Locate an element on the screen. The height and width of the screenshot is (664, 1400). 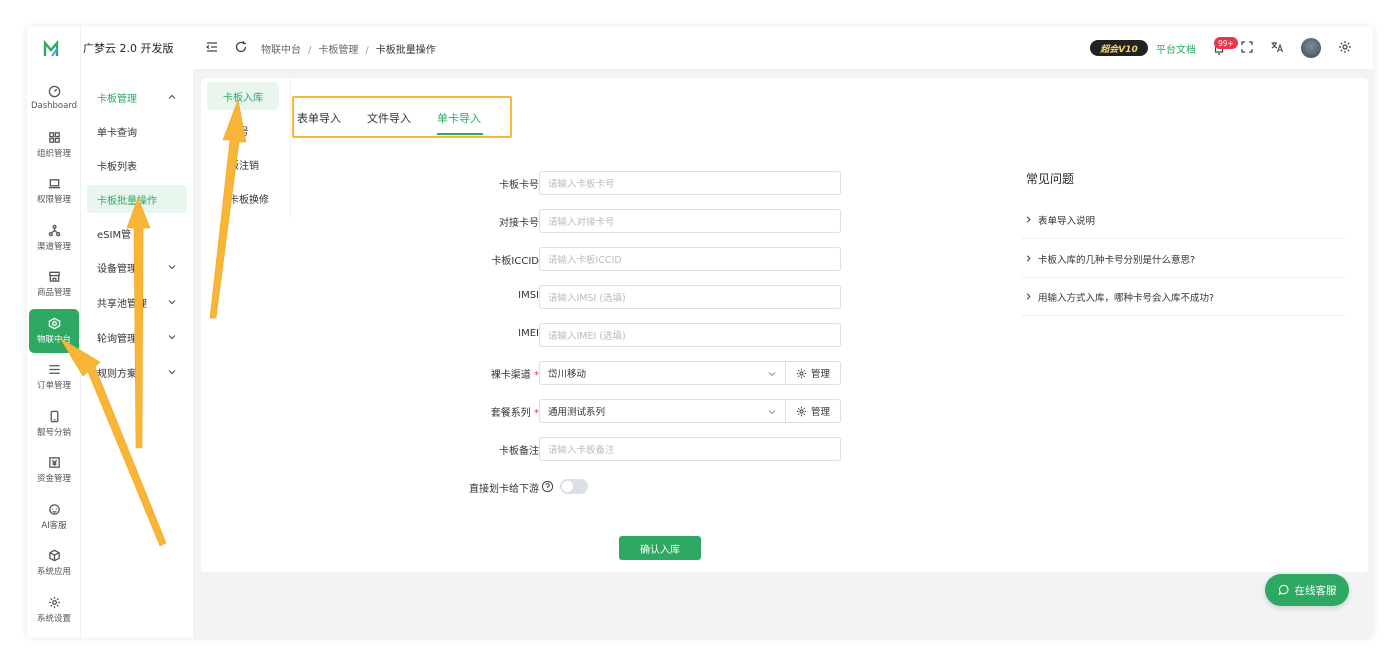
submenu-item-esim: eSIM管 is located at coordinates (137, 233).